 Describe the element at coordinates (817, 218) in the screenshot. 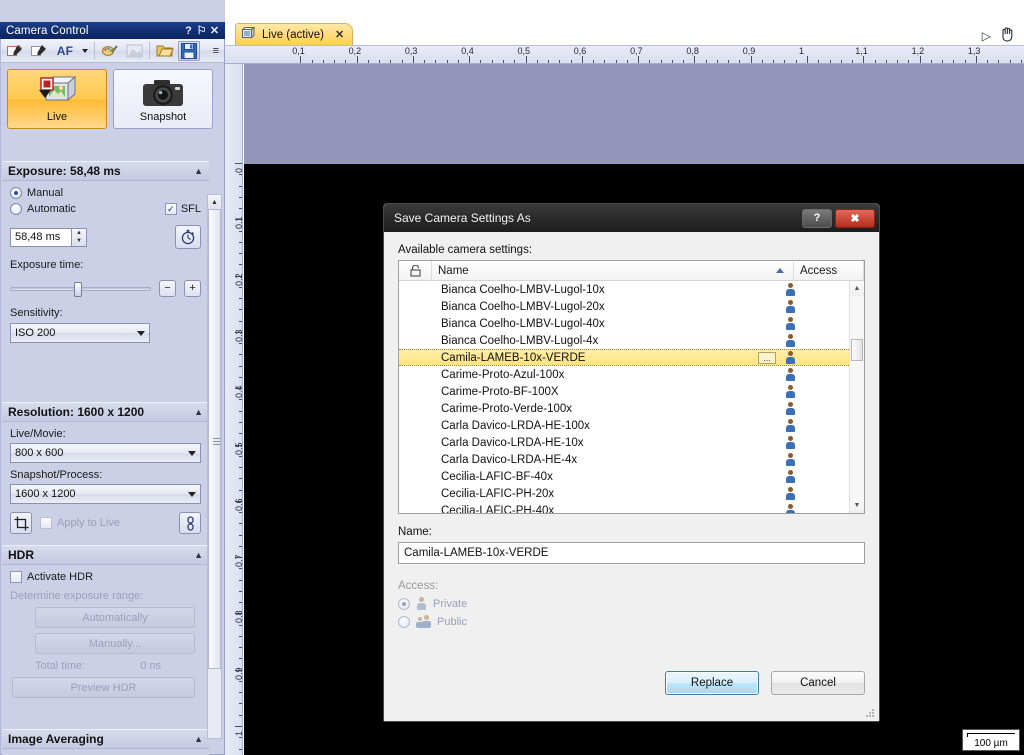

I see `dialog-help-button: ?` at that location.